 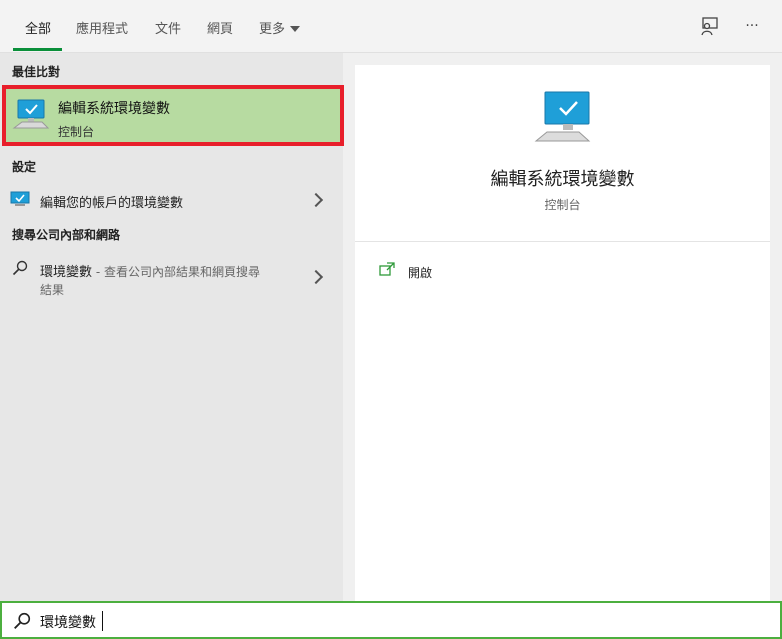 I want to click on open-external-icon, so click(x=387, y=270).